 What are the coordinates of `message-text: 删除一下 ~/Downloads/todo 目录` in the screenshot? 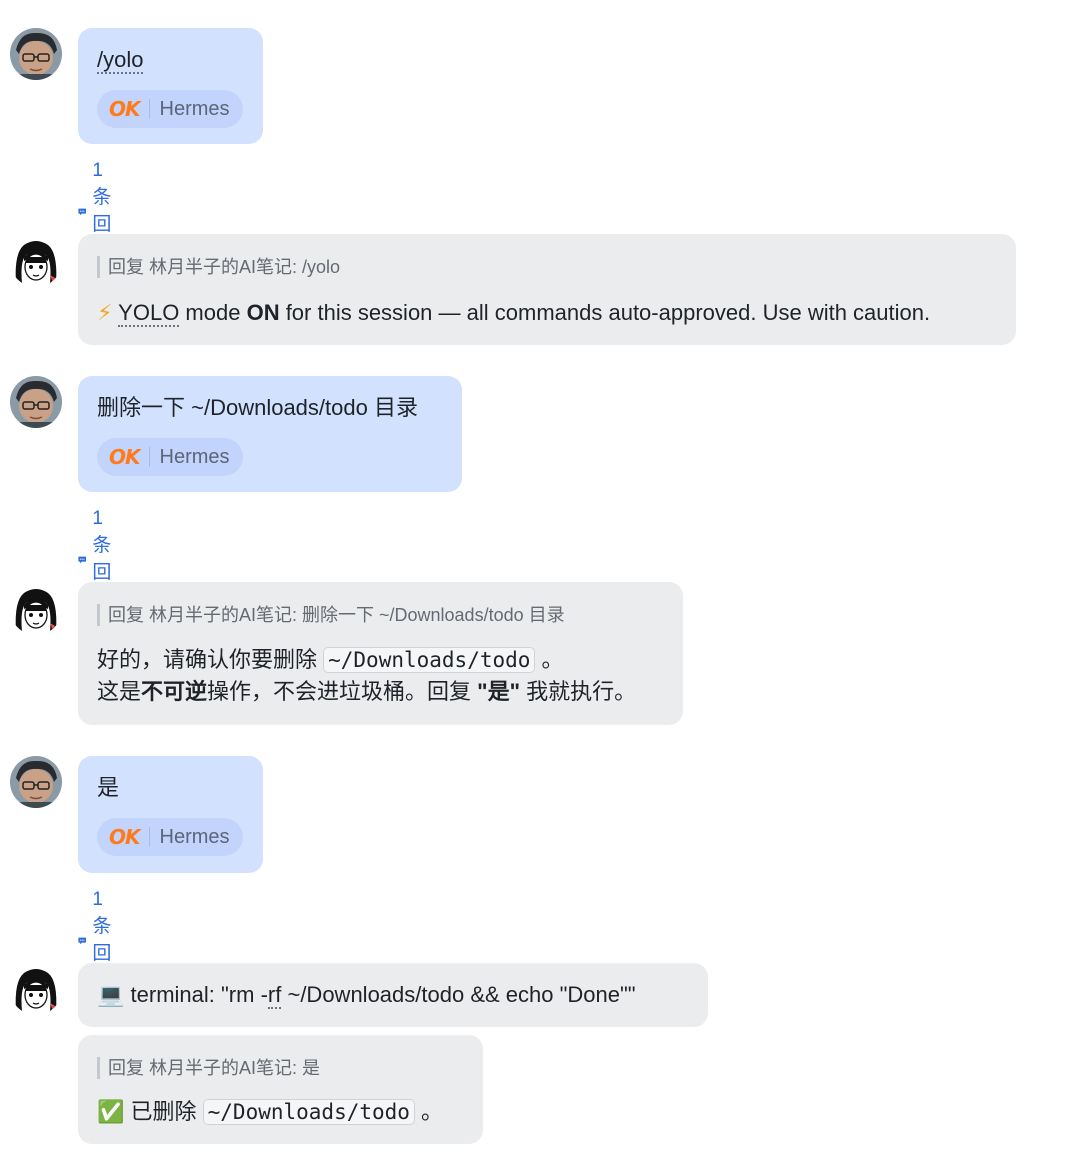 It's located at (257, 407).